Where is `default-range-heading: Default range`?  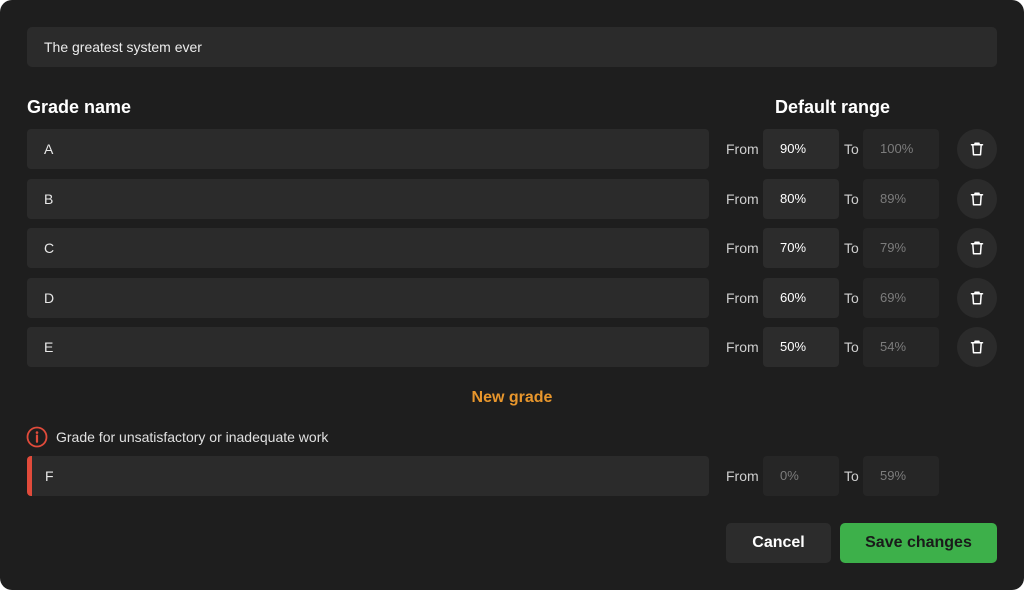
default-range-heading: Default range is located at coordinates (833, 107).